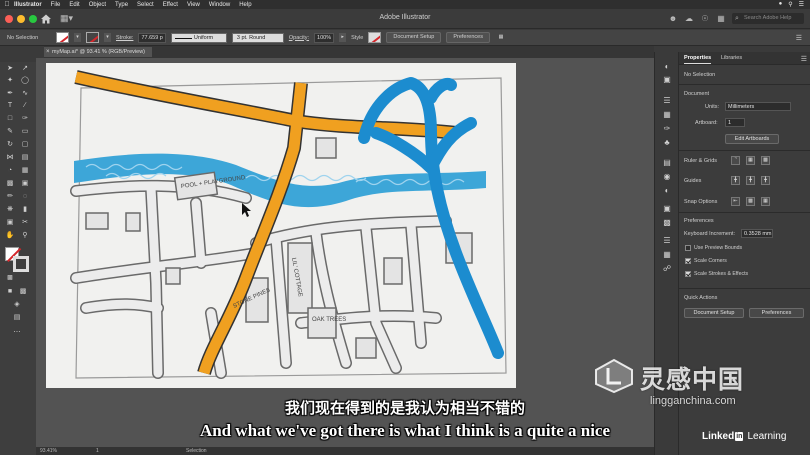 This screenshot has height=455, width=810. What do you see at coordinates (667, 162) in the screenshot?
I see `align-panel-icon: ▤` at bounding box center [667, 162].